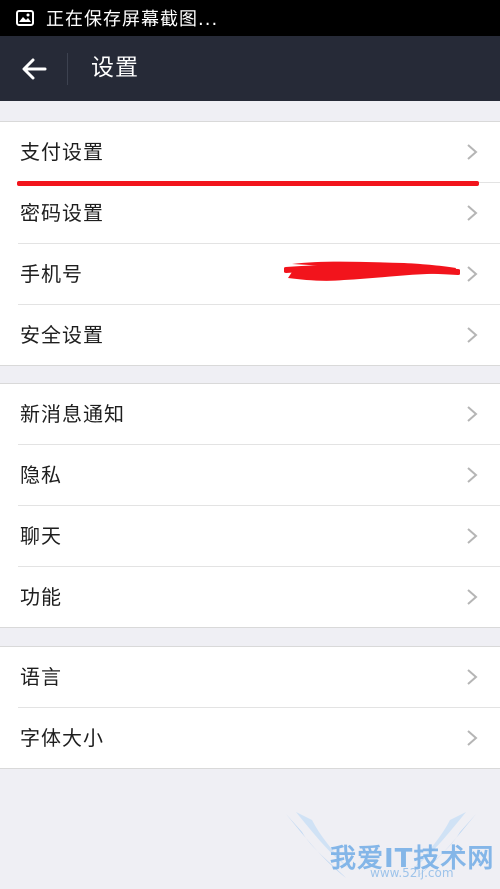 This screenshot has height=889, width=500. What do you see at coordinates (41, 536) in the screenshot?
I see `settings-item-label: 聊天` at bounding box center [41, 536].